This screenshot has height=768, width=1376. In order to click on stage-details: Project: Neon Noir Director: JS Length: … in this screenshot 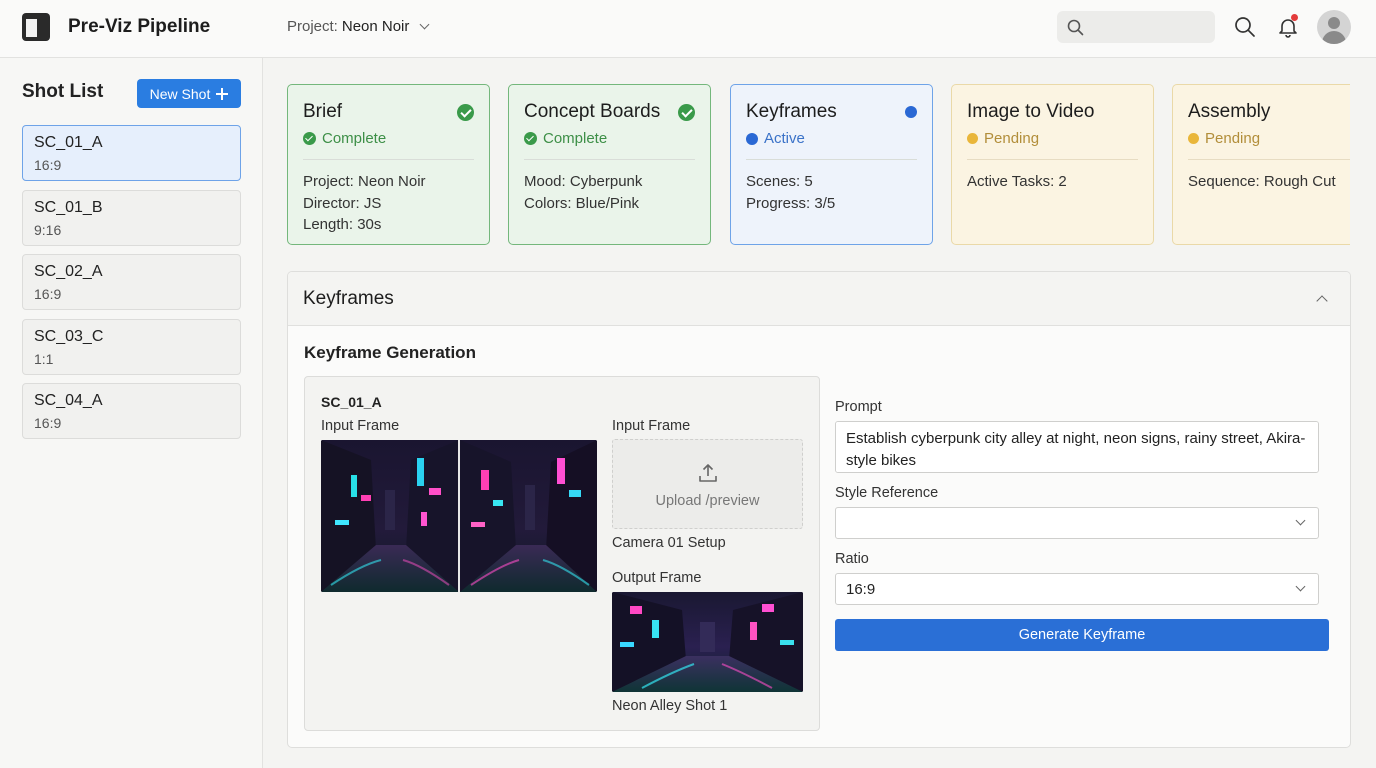, I will do `click(364, 203)`.